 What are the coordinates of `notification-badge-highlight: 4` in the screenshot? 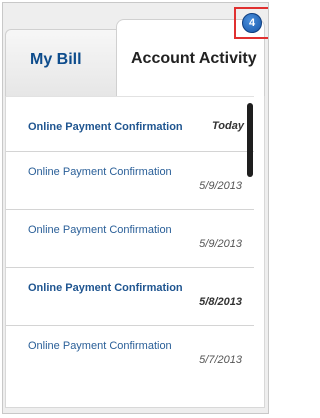 It's located at (251, 23).